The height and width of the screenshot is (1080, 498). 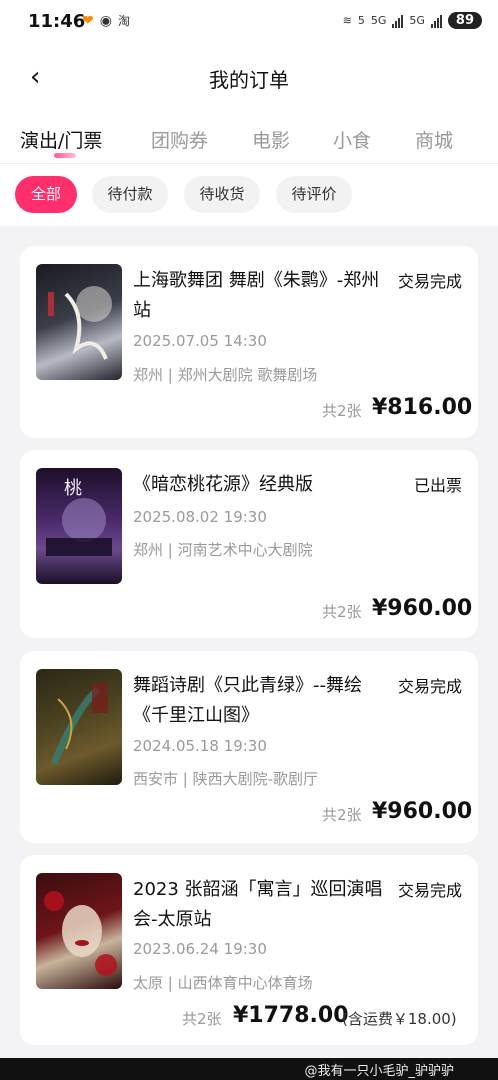 I want to click on order-time: 2025.08.02 19:30, so click(x=200, y=517).